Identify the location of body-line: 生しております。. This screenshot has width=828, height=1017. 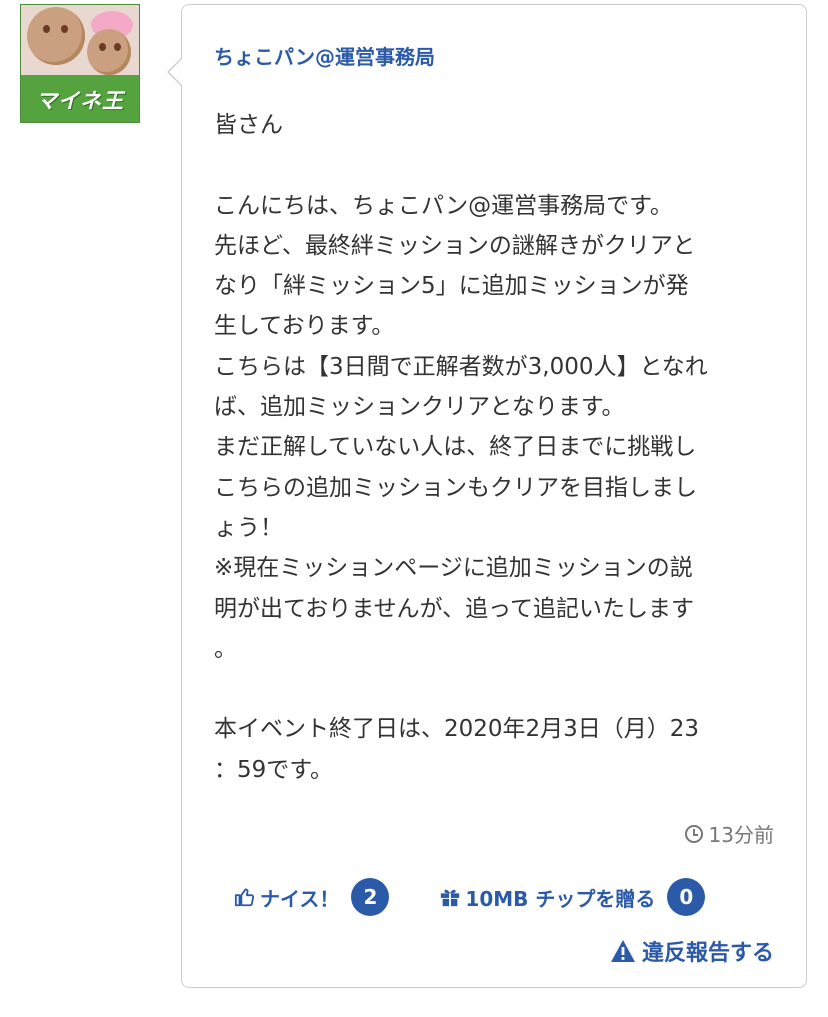
(304, 326).